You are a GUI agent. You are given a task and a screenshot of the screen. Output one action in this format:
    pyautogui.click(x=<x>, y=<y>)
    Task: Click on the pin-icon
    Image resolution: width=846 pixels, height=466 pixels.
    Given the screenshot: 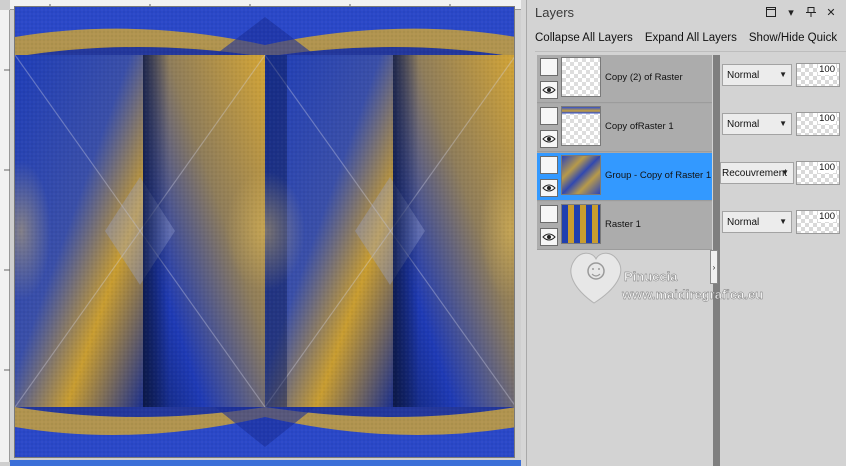 What is the action you would take?
    pyautogui.click(x=811, y=12)
    